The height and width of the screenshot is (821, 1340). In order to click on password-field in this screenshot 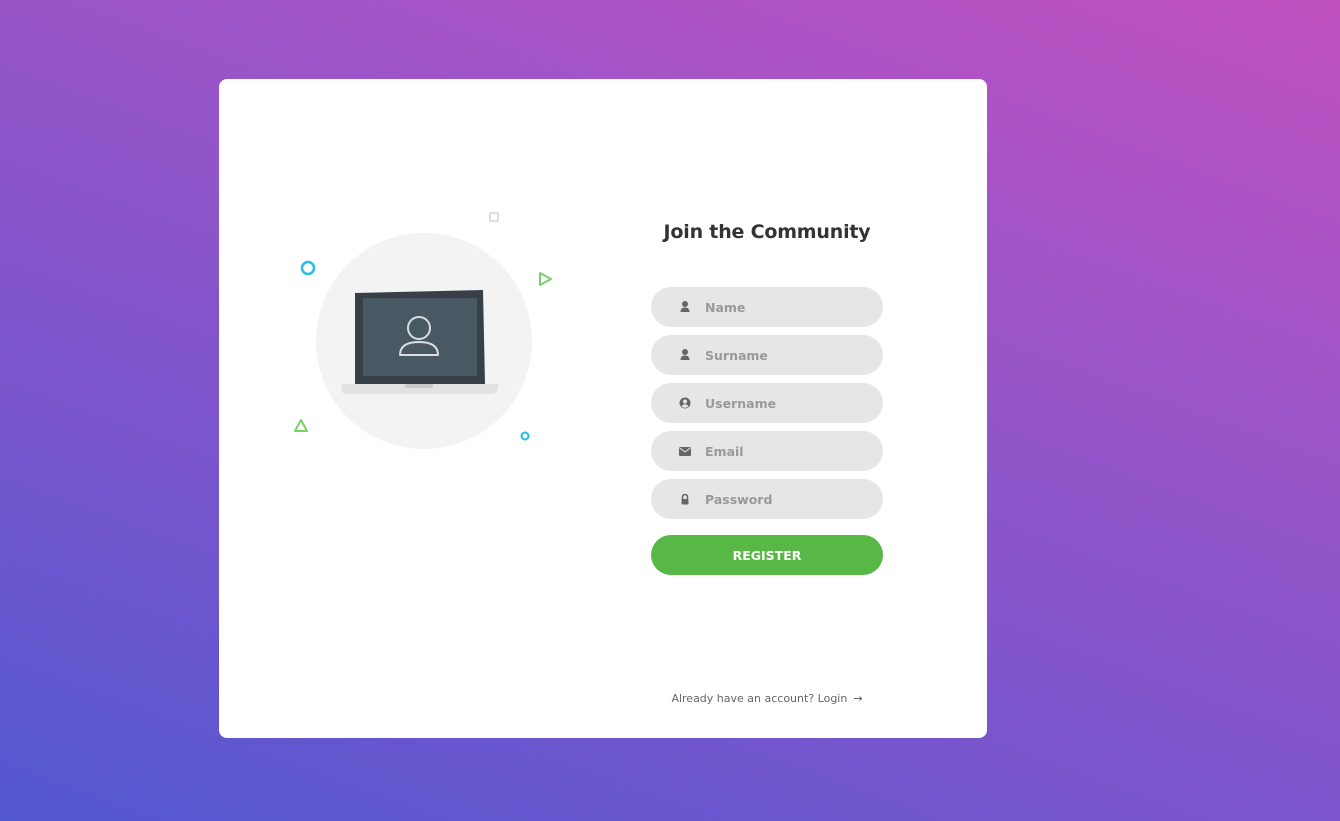, I will do `click(767, 499)`.